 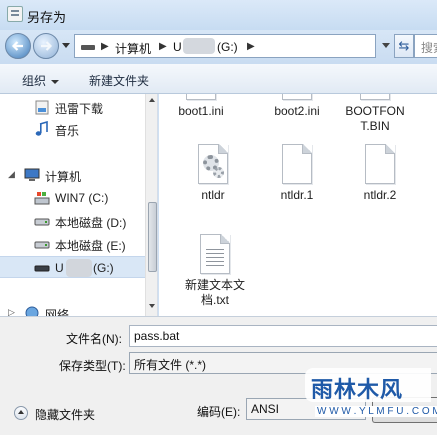 I want to click on breadcrumb-computer: 计算机, so click(x=133, y=48).